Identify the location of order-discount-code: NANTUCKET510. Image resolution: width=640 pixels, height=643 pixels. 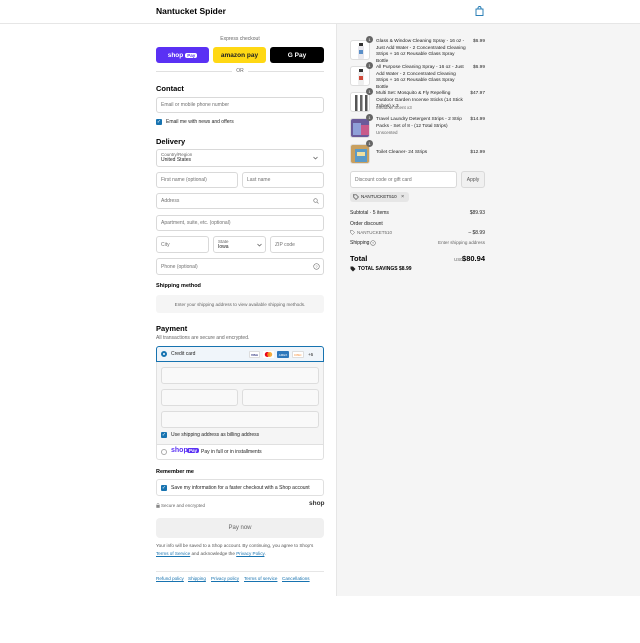
(375, 232).